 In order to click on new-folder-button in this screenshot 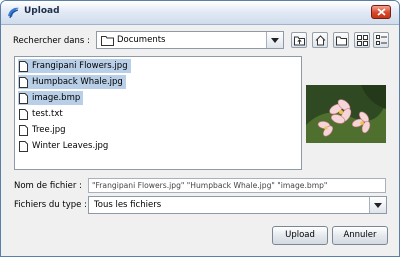, I will do `click(341, 40)`.